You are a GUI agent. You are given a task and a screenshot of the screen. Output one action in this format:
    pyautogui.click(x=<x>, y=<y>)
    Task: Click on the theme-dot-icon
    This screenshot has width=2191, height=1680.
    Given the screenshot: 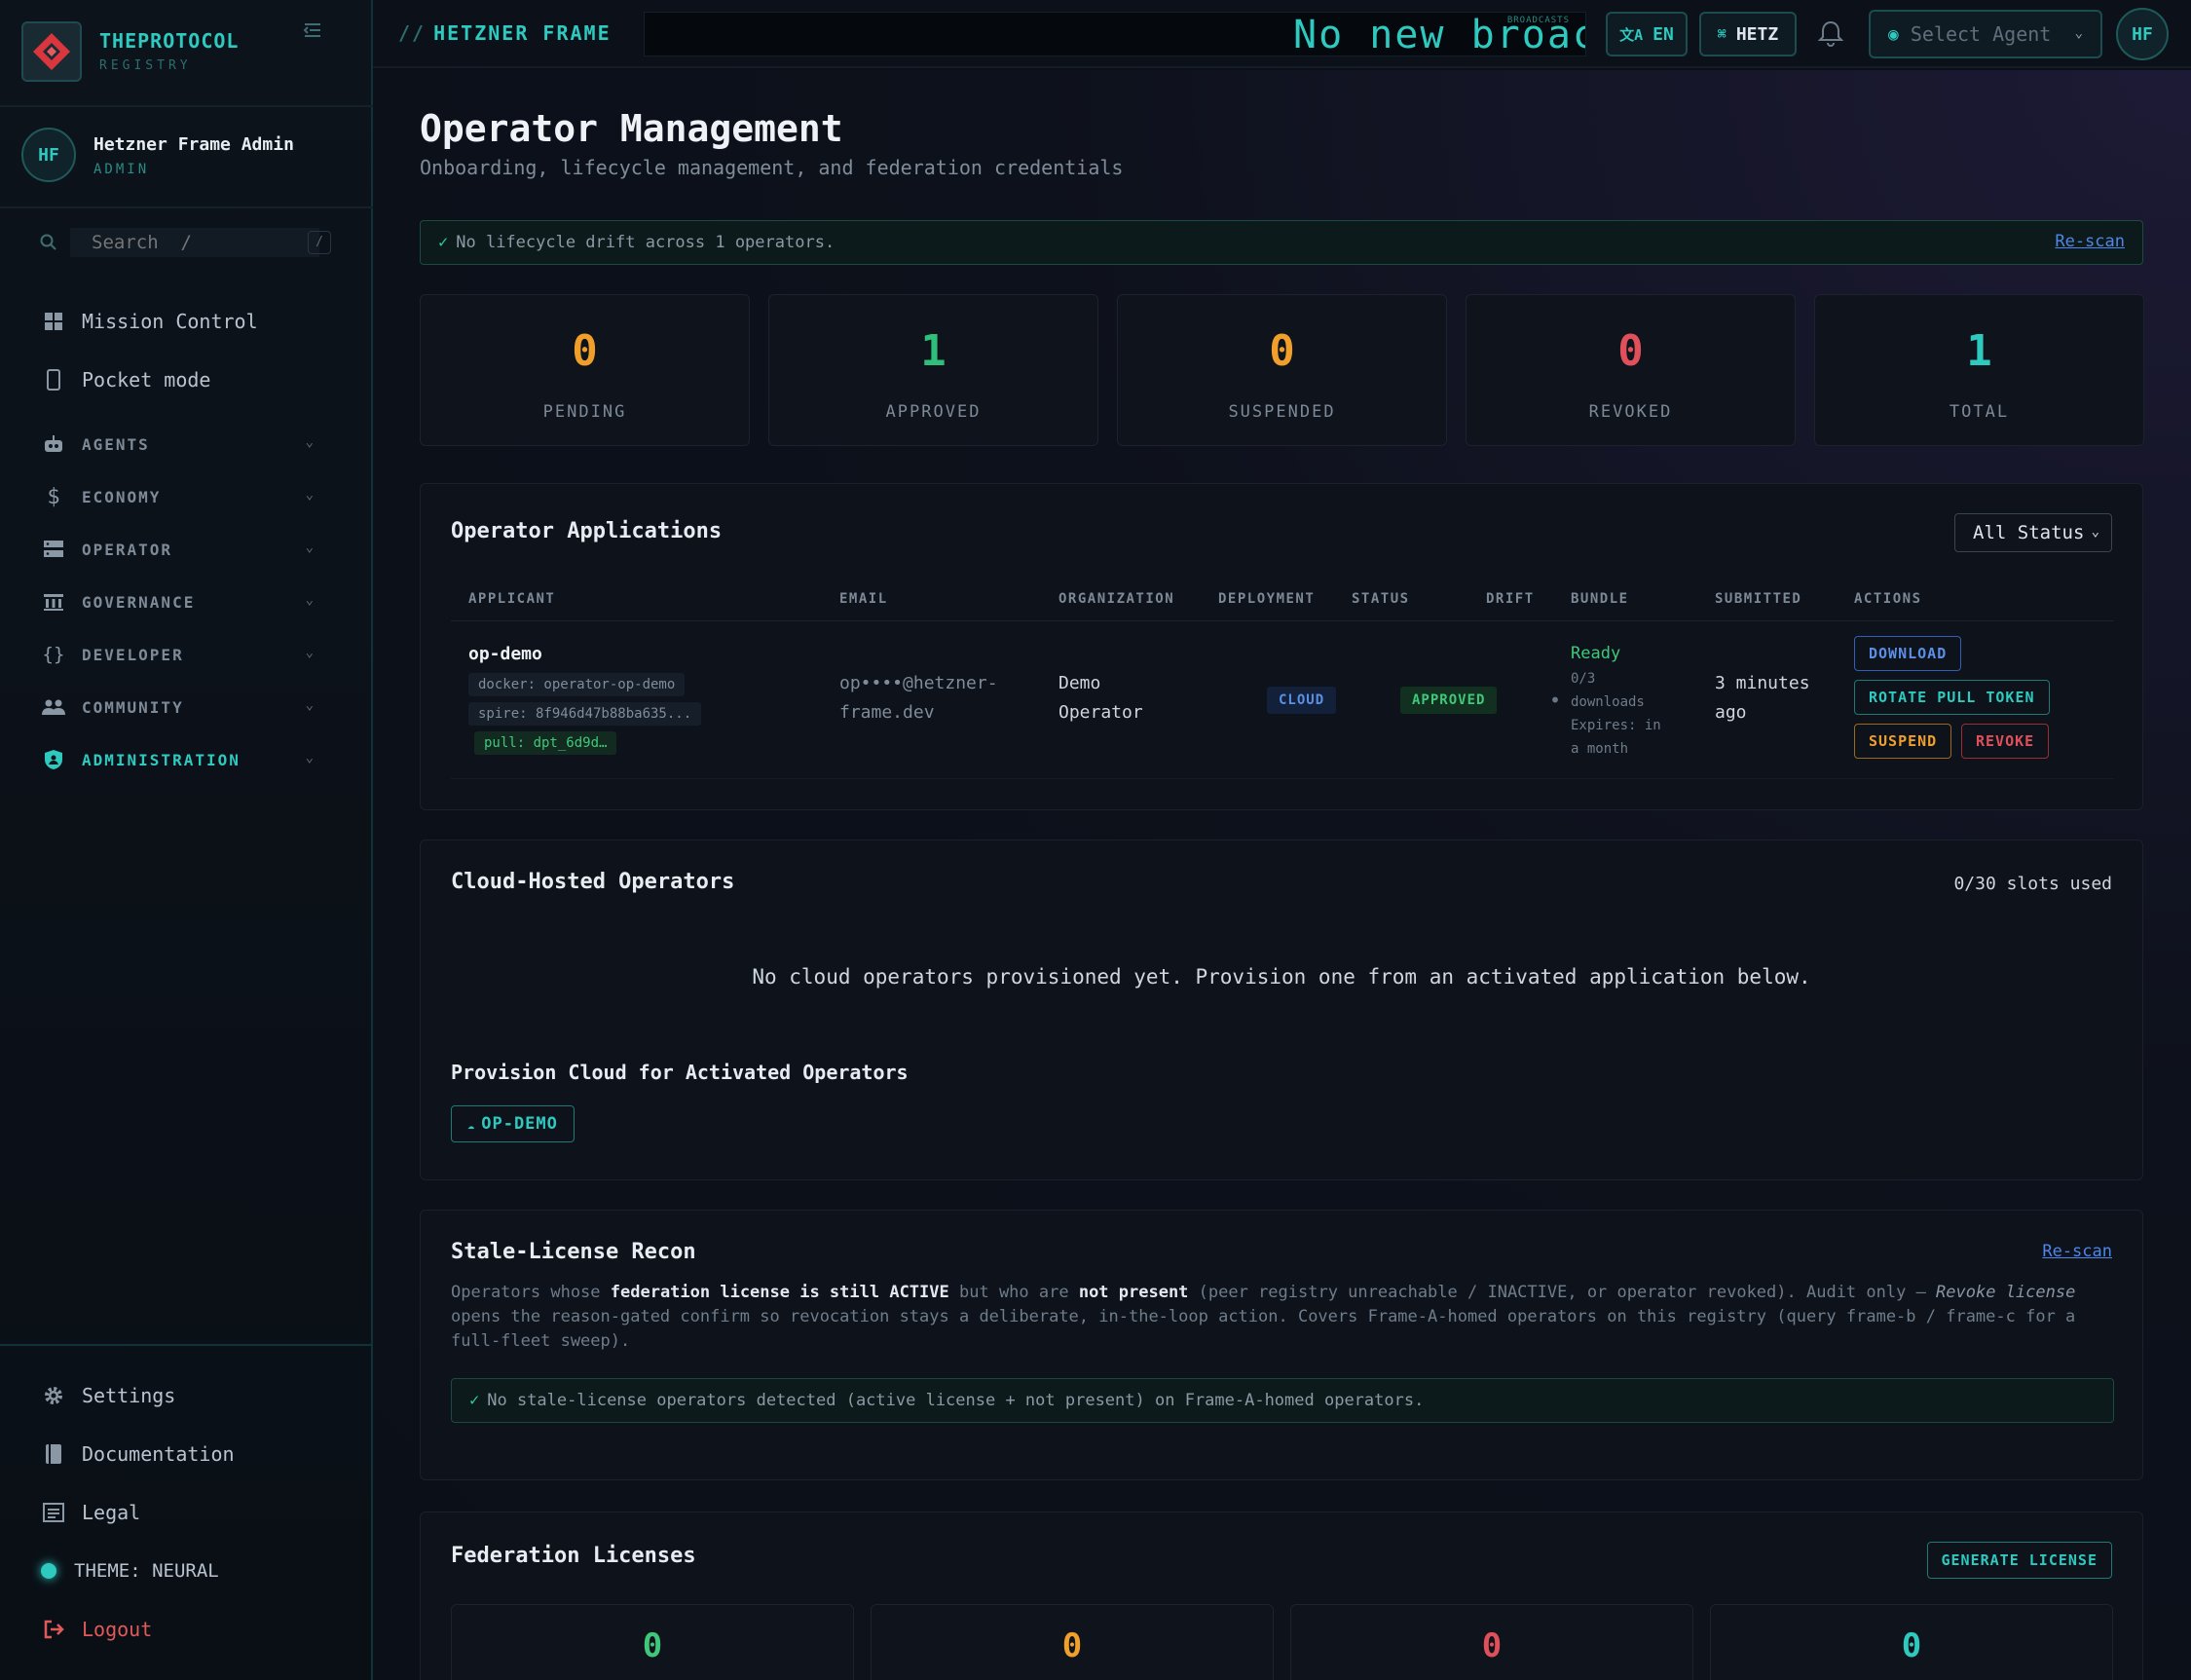 What is the action you would take?
    pyautogui.click(x=48, y=1571)
    